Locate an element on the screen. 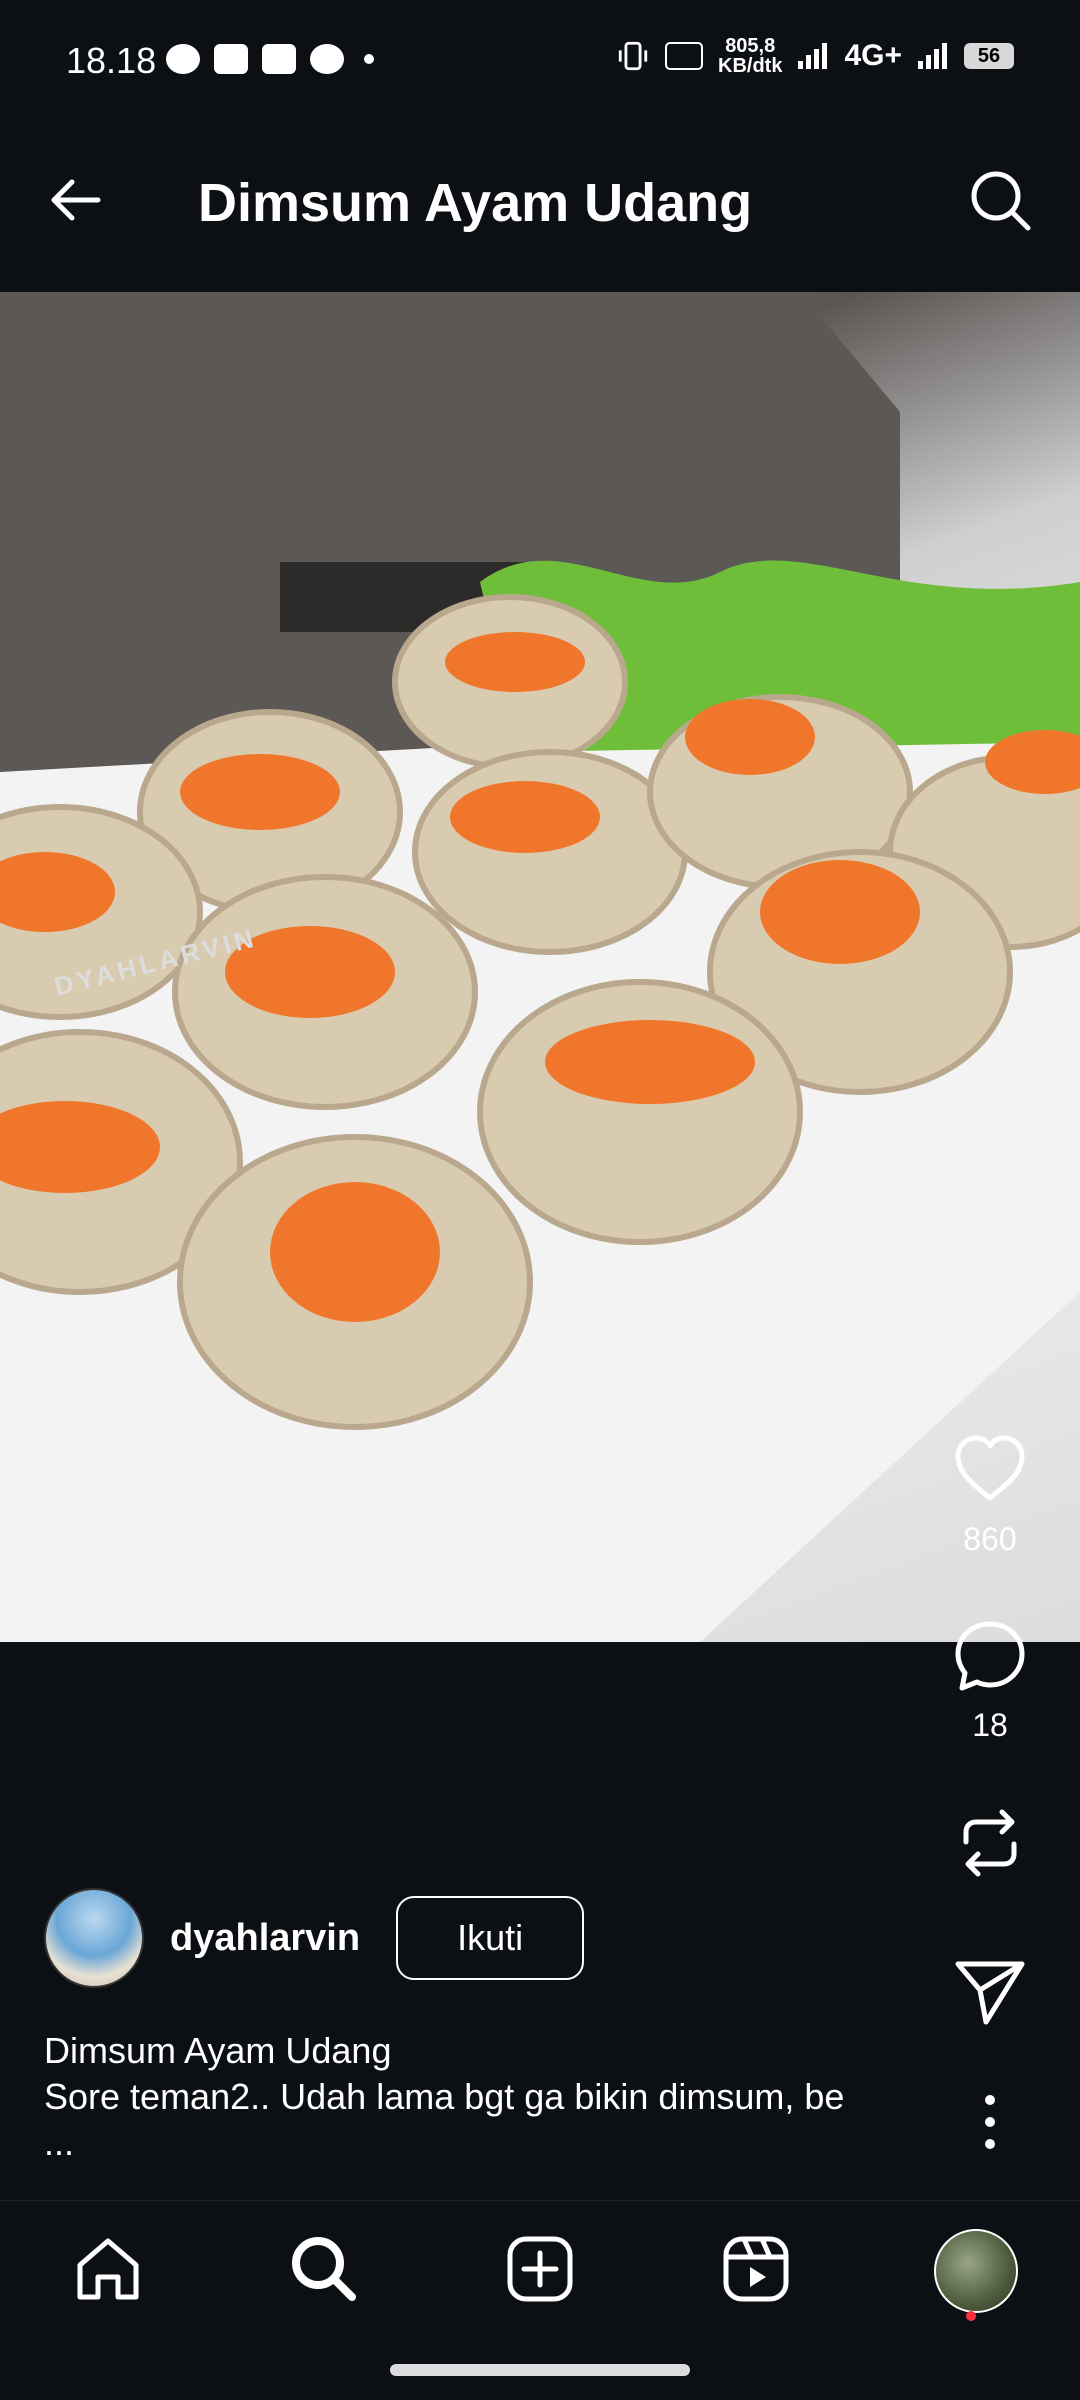 This screenshot has width=1080, height=2400. comment-button: 18 is located at coordinates (990, 1680).